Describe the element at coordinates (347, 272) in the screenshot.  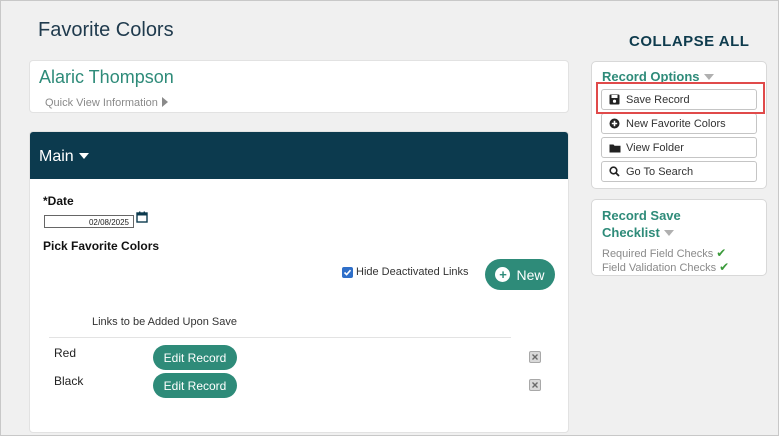
I see `hide-deactivated-checkbox` at that location.